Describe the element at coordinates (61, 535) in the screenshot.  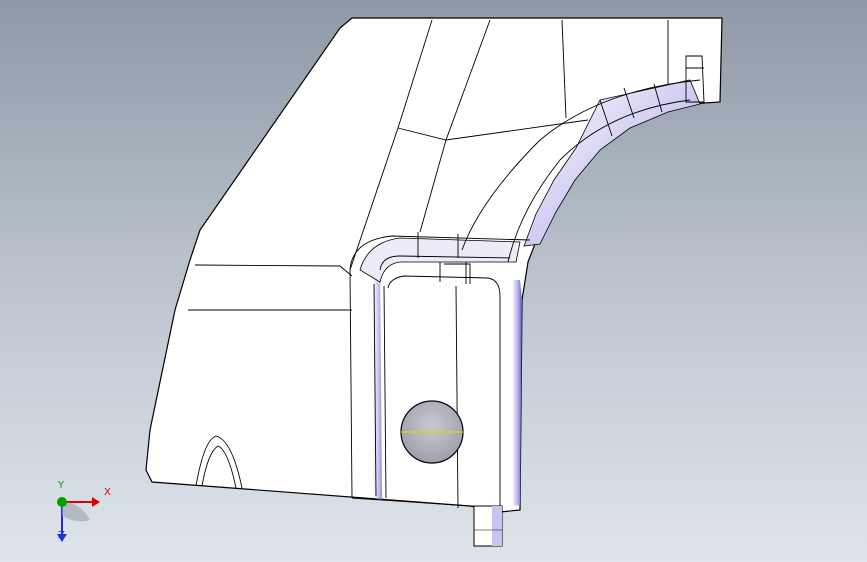
I see `triad-z-label: Z` at that location.